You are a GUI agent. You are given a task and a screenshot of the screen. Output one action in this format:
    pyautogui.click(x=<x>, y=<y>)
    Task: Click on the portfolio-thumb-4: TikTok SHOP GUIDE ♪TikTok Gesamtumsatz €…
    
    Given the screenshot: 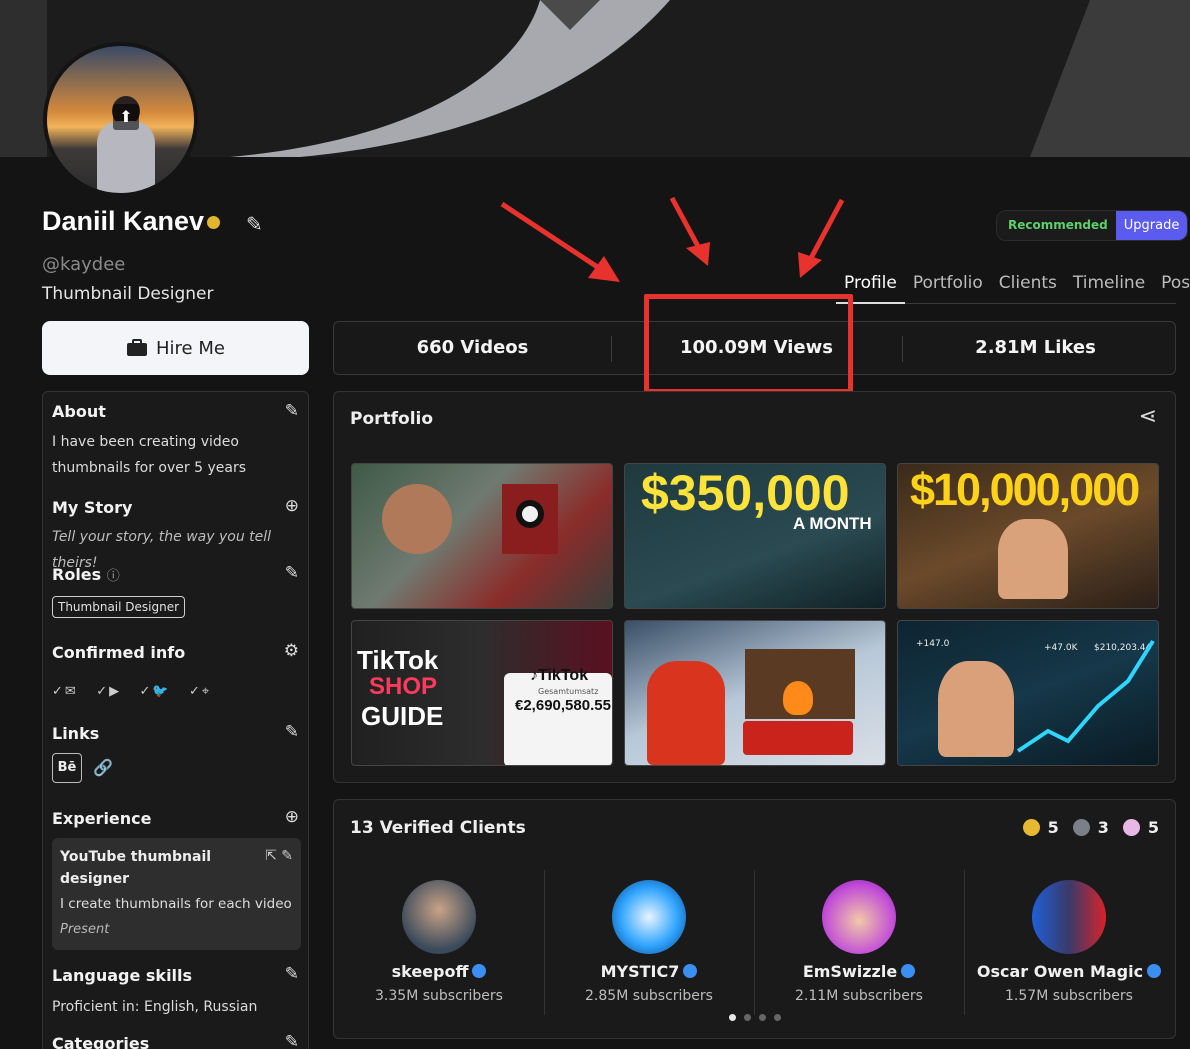 What is the action you would take?
    pyautogui.click(x=482, y=693)
    